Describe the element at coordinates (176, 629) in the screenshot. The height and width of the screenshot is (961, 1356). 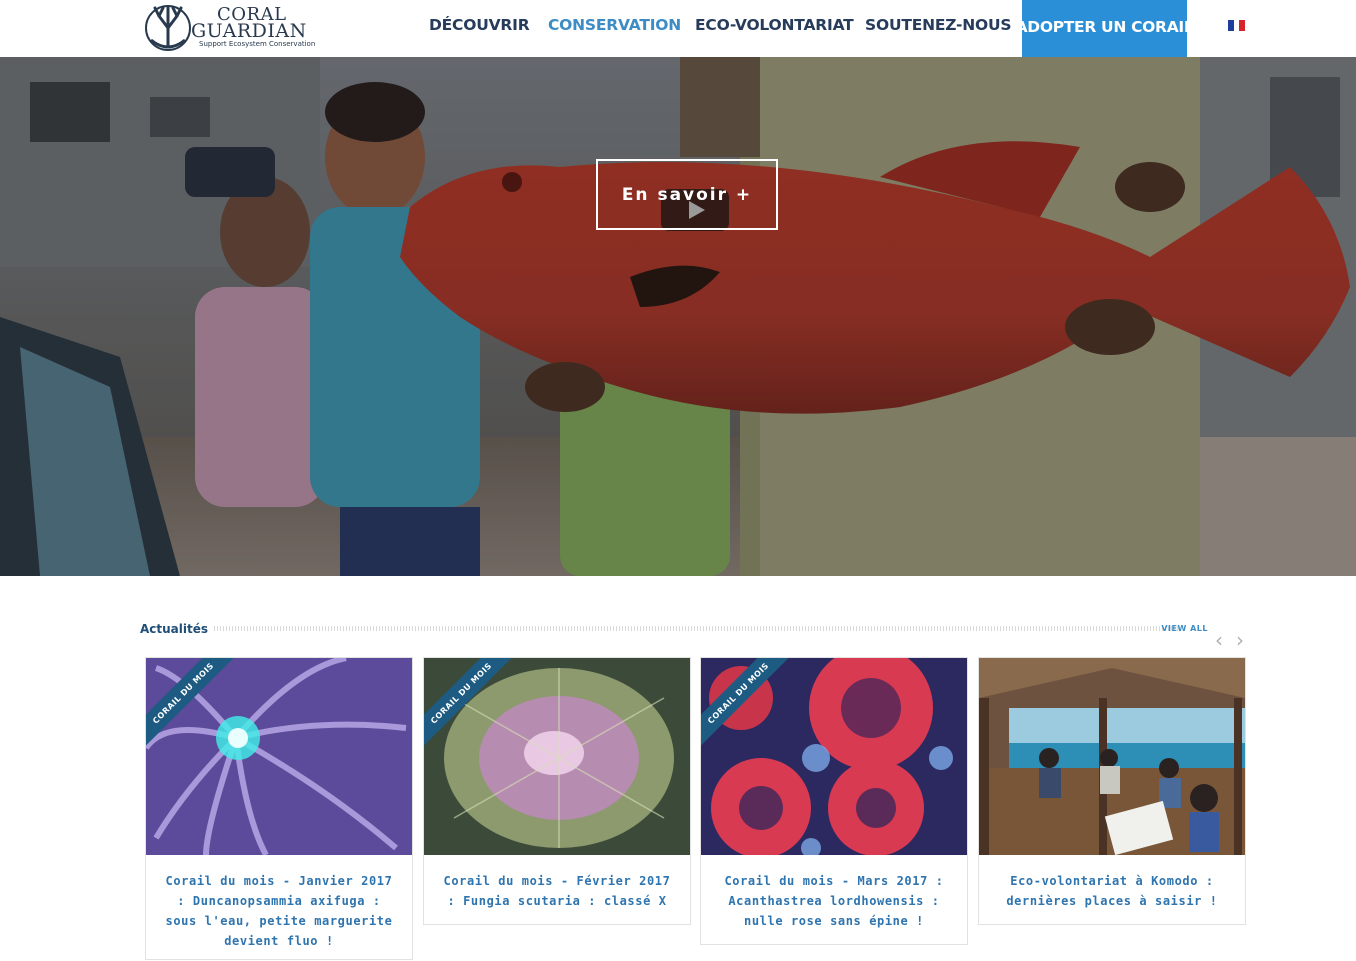
I see `news-title: Actualités` at that location.